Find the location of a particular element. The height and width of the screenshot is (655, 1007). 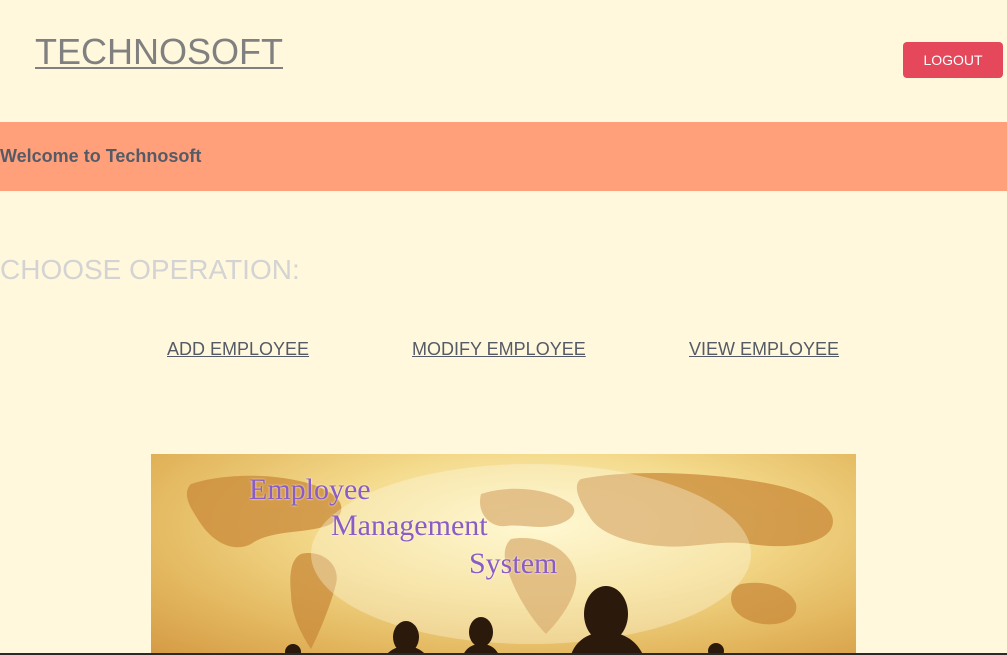

hero-caption-line: Employee is located at coordinates (310, 489).